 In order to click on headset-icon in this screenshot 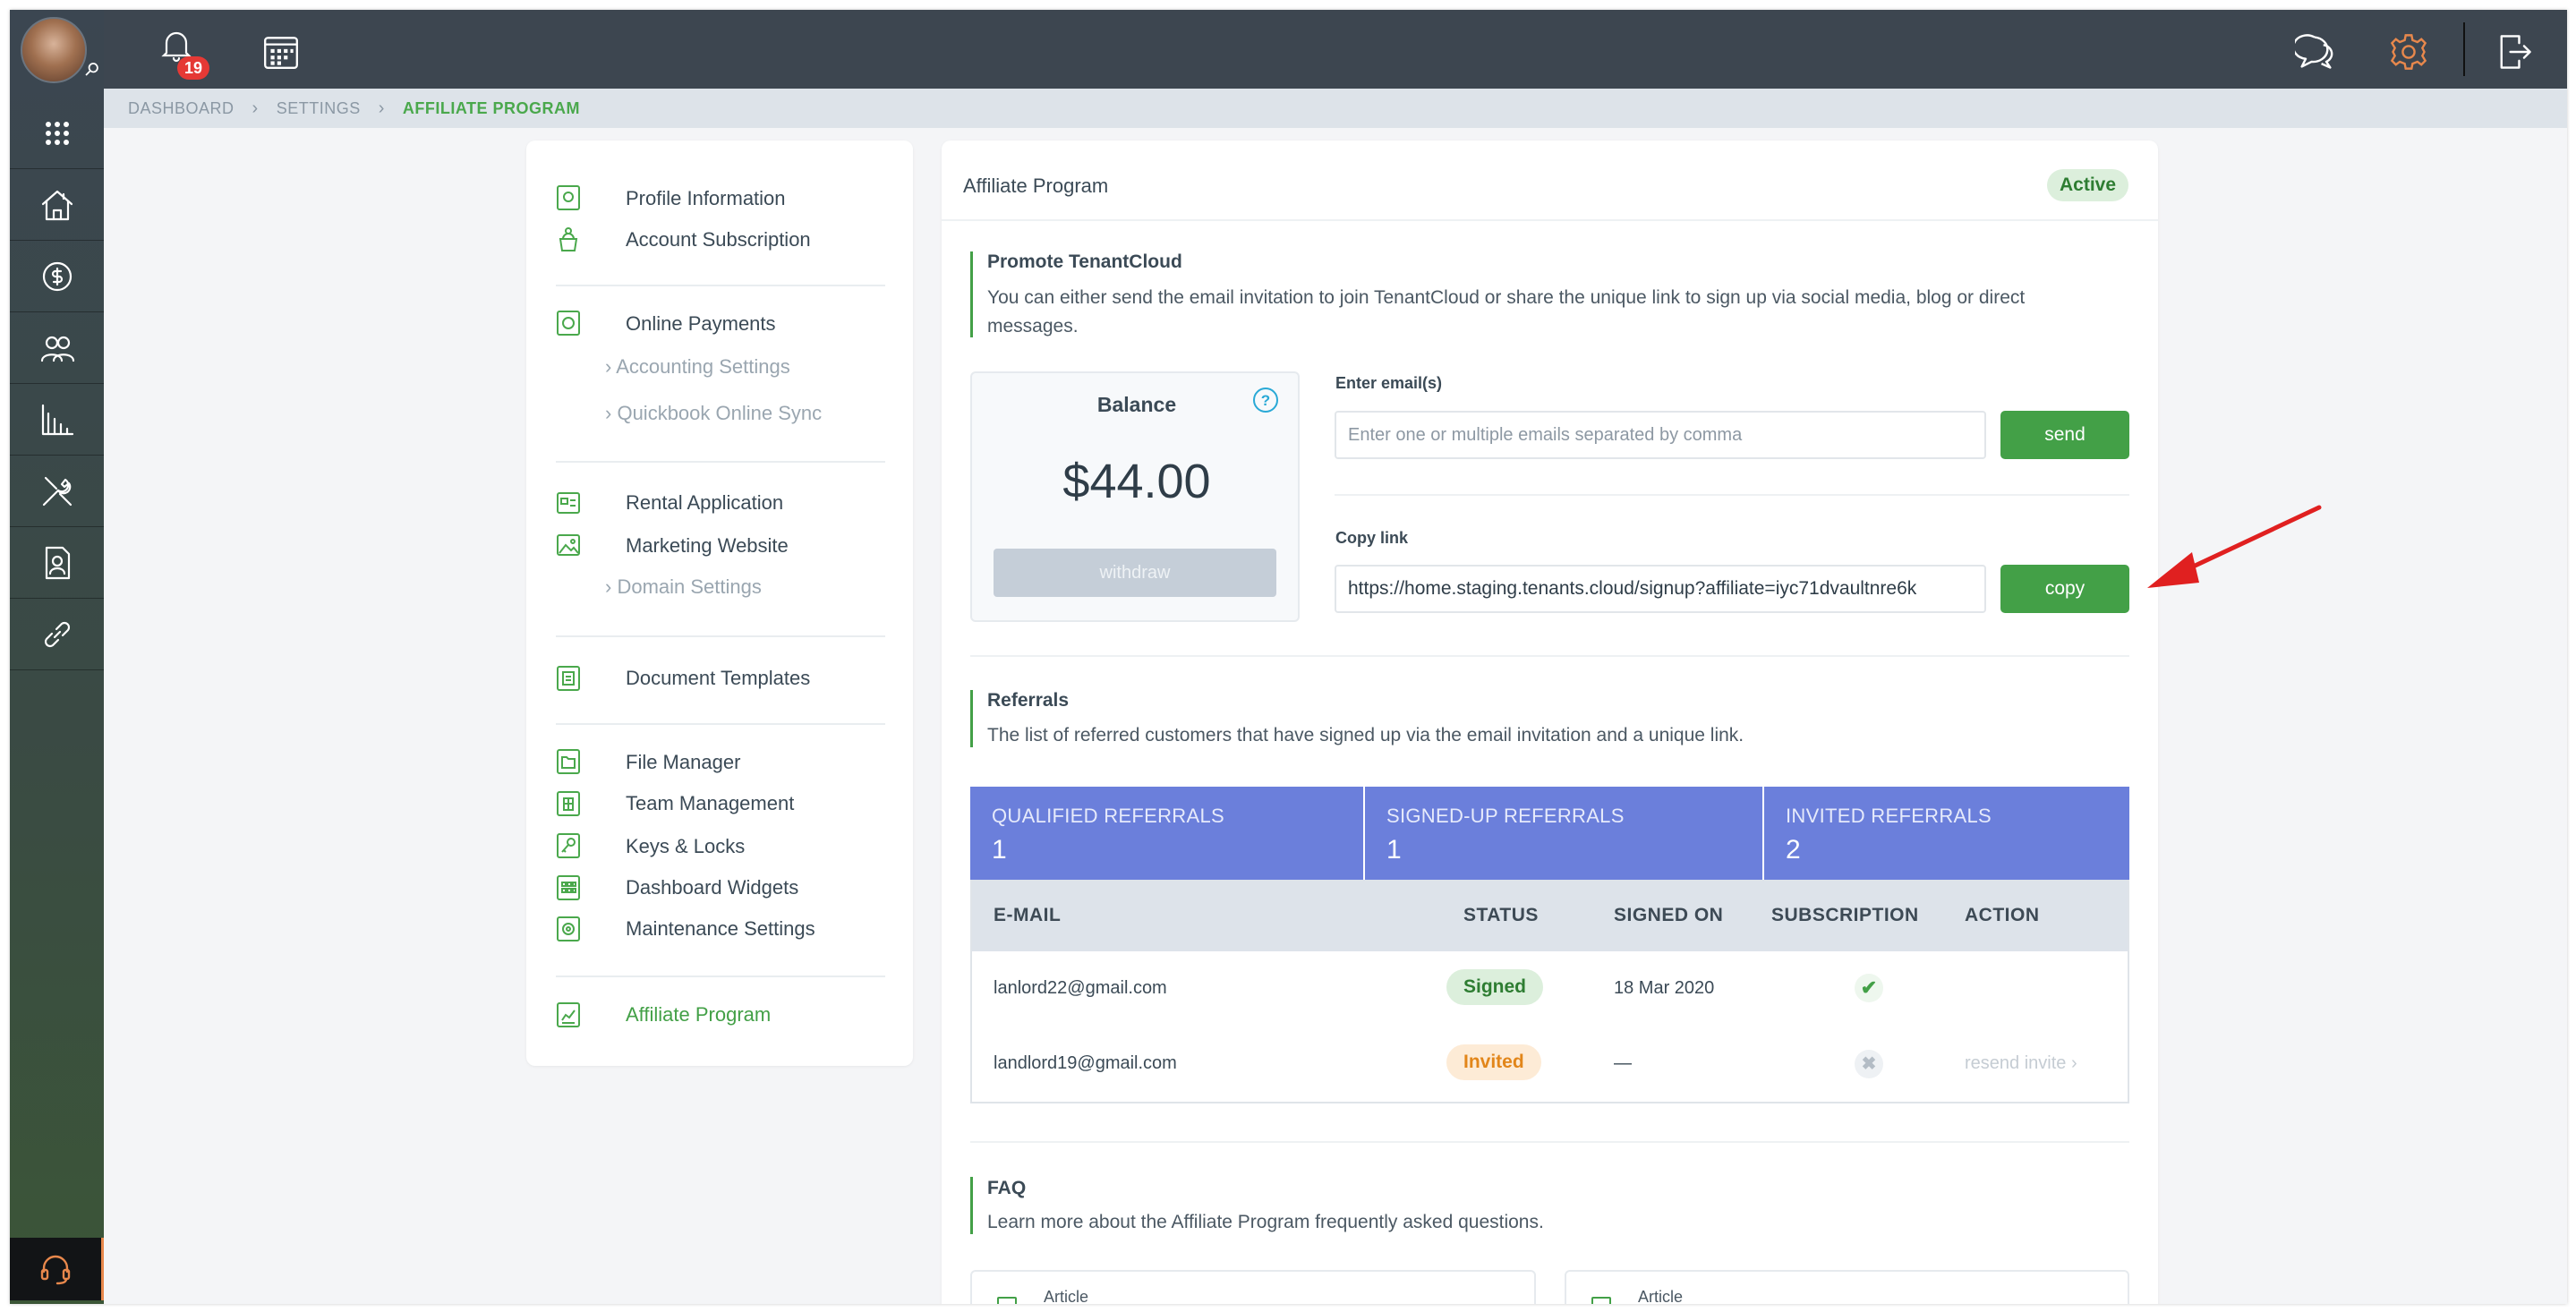, I will do `click(55, 1270)`.